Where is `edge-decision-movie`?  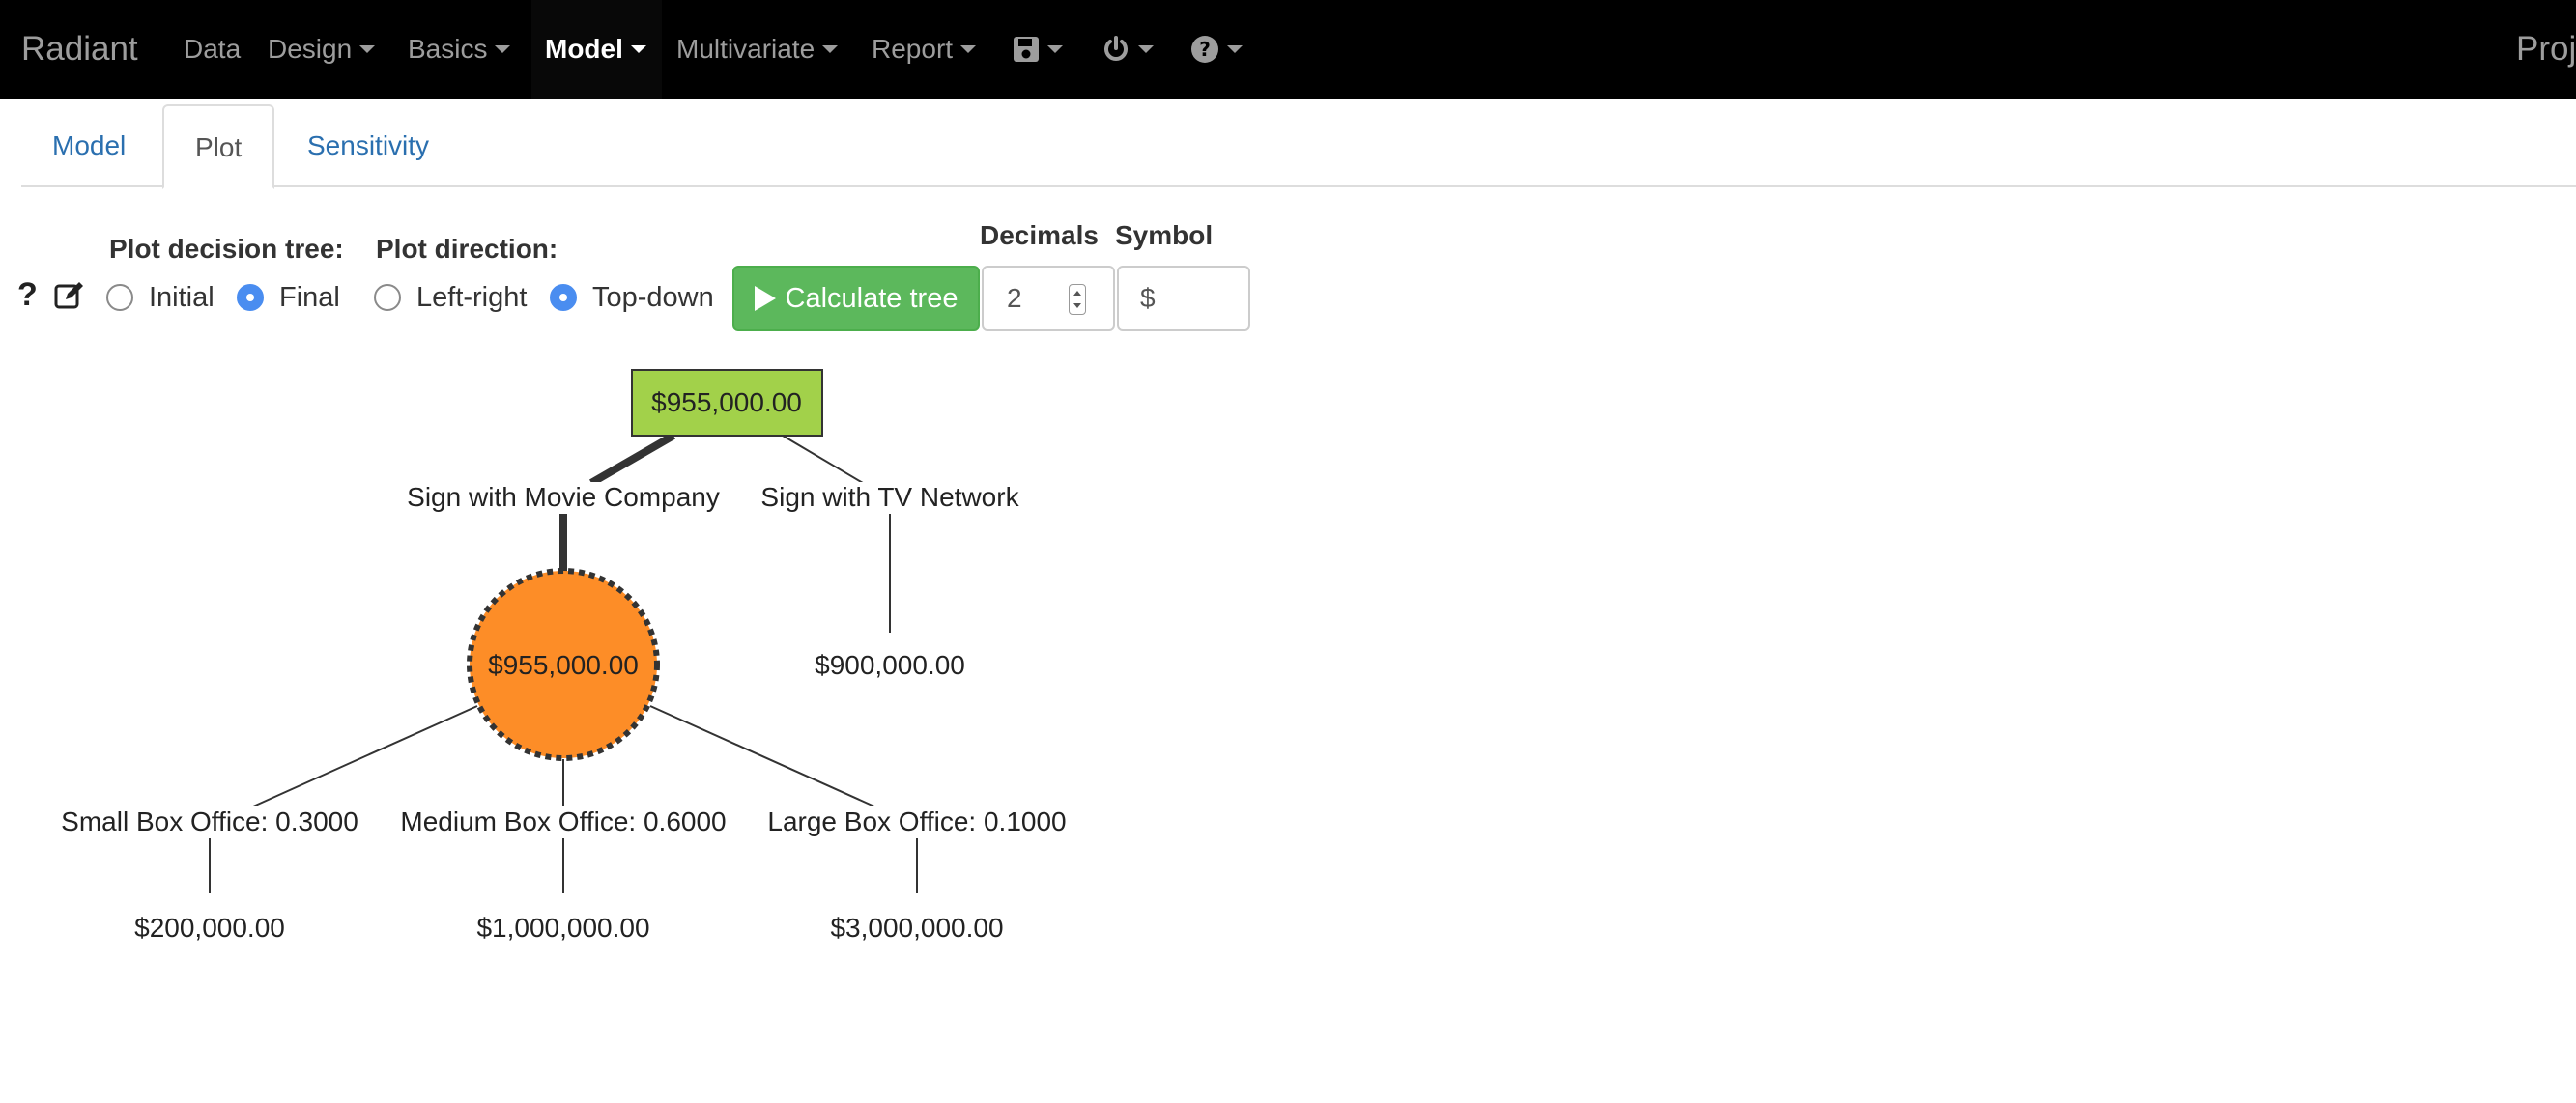
edge-decision-movie is located at coordinates (632, 459).